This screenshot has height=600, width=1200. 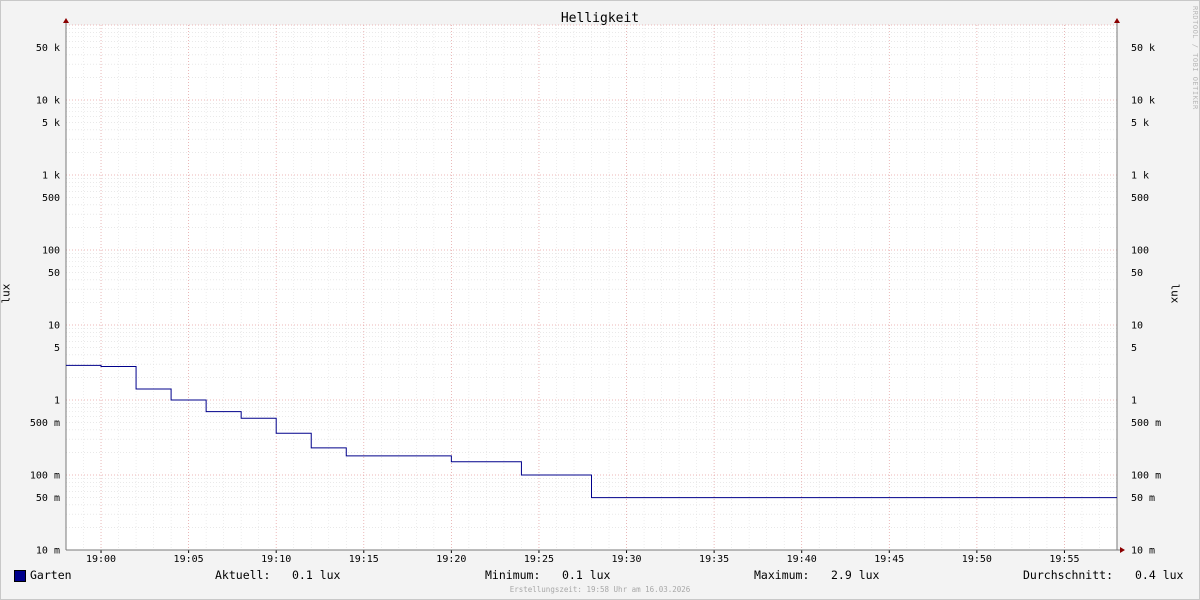 I want to click on y-tick-label-right: 500 m, so click(x=1146, y=423).